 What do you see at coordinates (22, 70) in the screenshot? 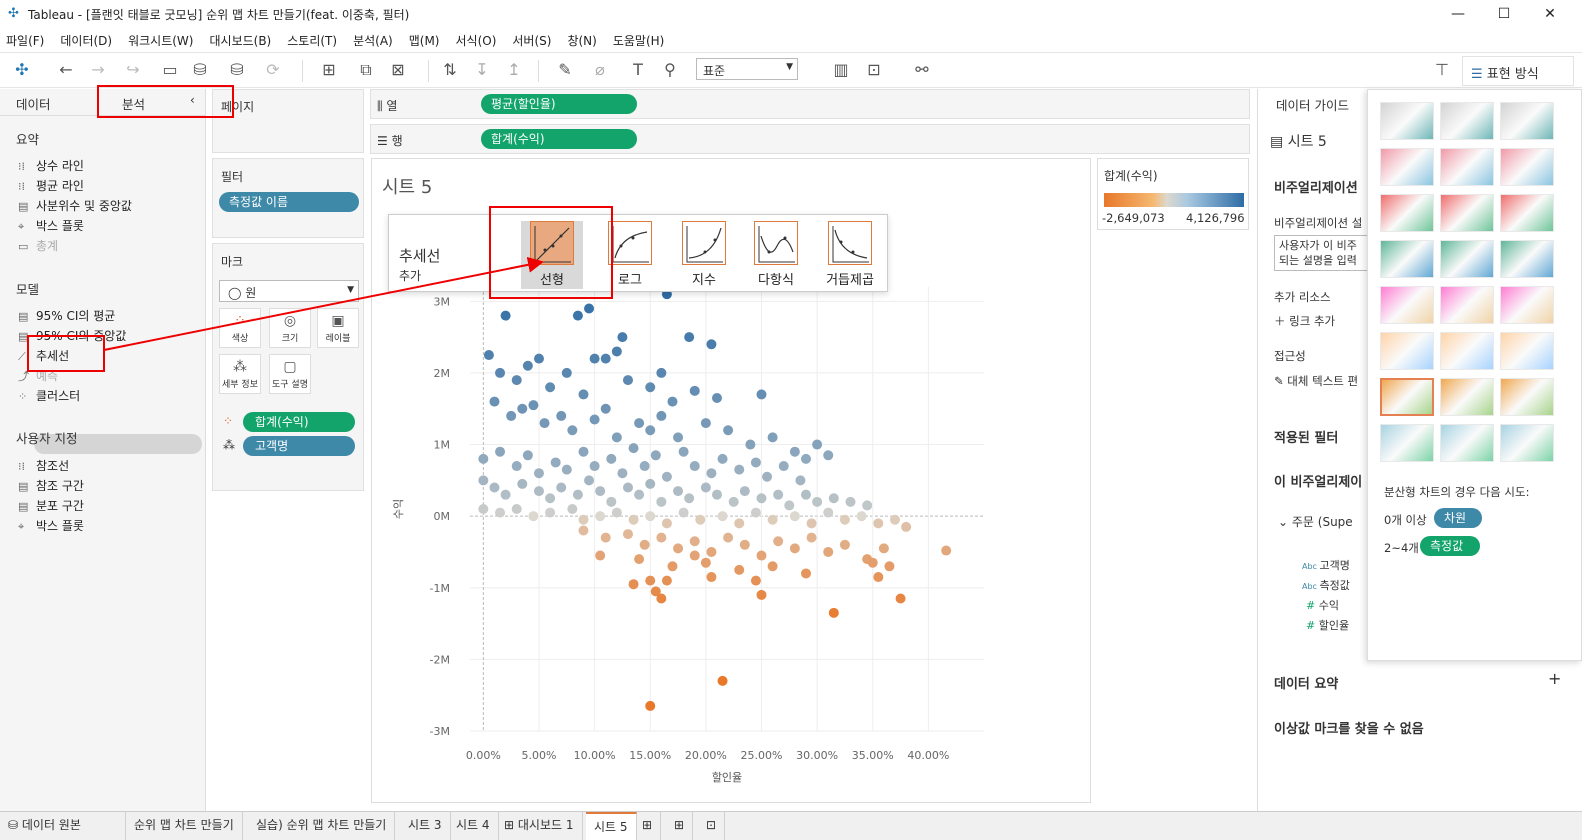
I see `tableau-home-icon: ✣` at bounding box center [22, 70].